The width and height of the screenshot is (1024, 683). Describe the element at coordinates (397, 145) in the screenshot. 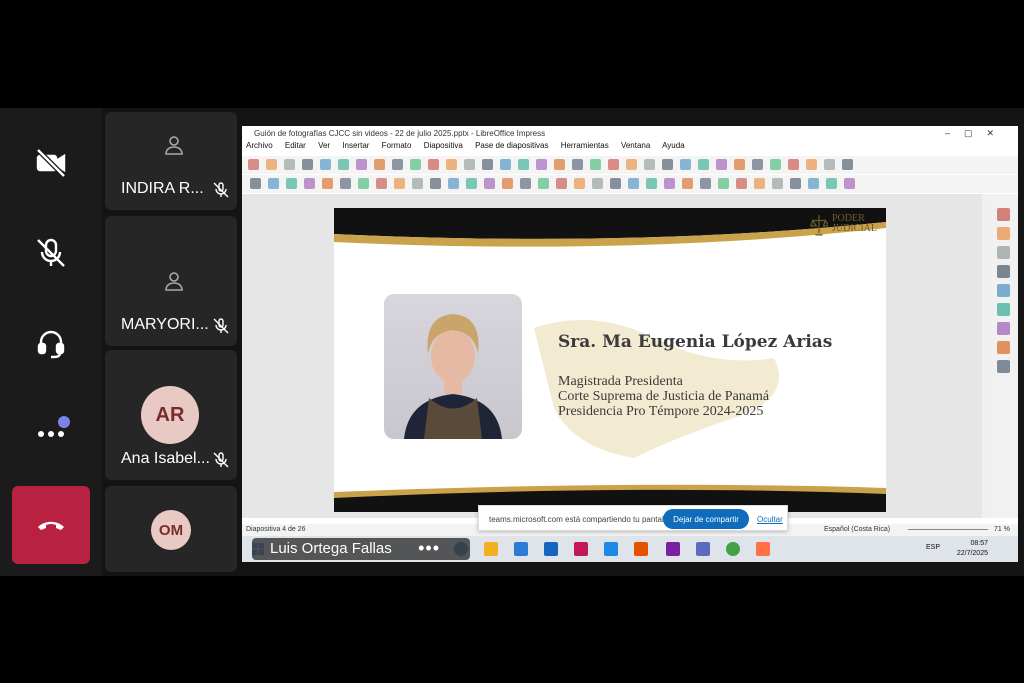

I see `menu-item: Formato` at that location.